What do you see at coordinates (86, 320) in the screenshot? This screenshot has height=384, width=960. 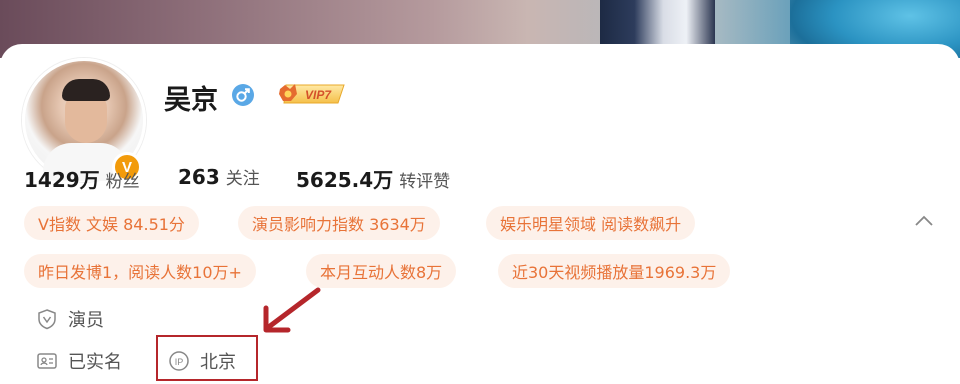 I see `occupation-text: 演员` at bounding box center [86, 320].